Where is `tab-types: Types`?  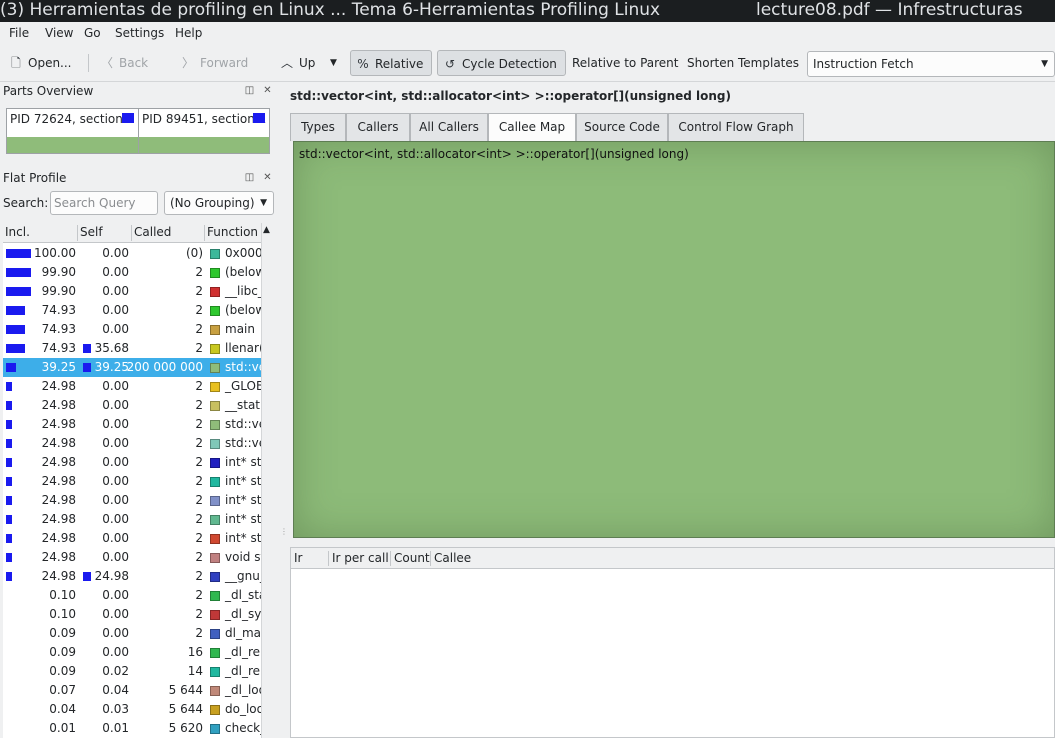
tab-types: Types is located at coordinates (318, 127).